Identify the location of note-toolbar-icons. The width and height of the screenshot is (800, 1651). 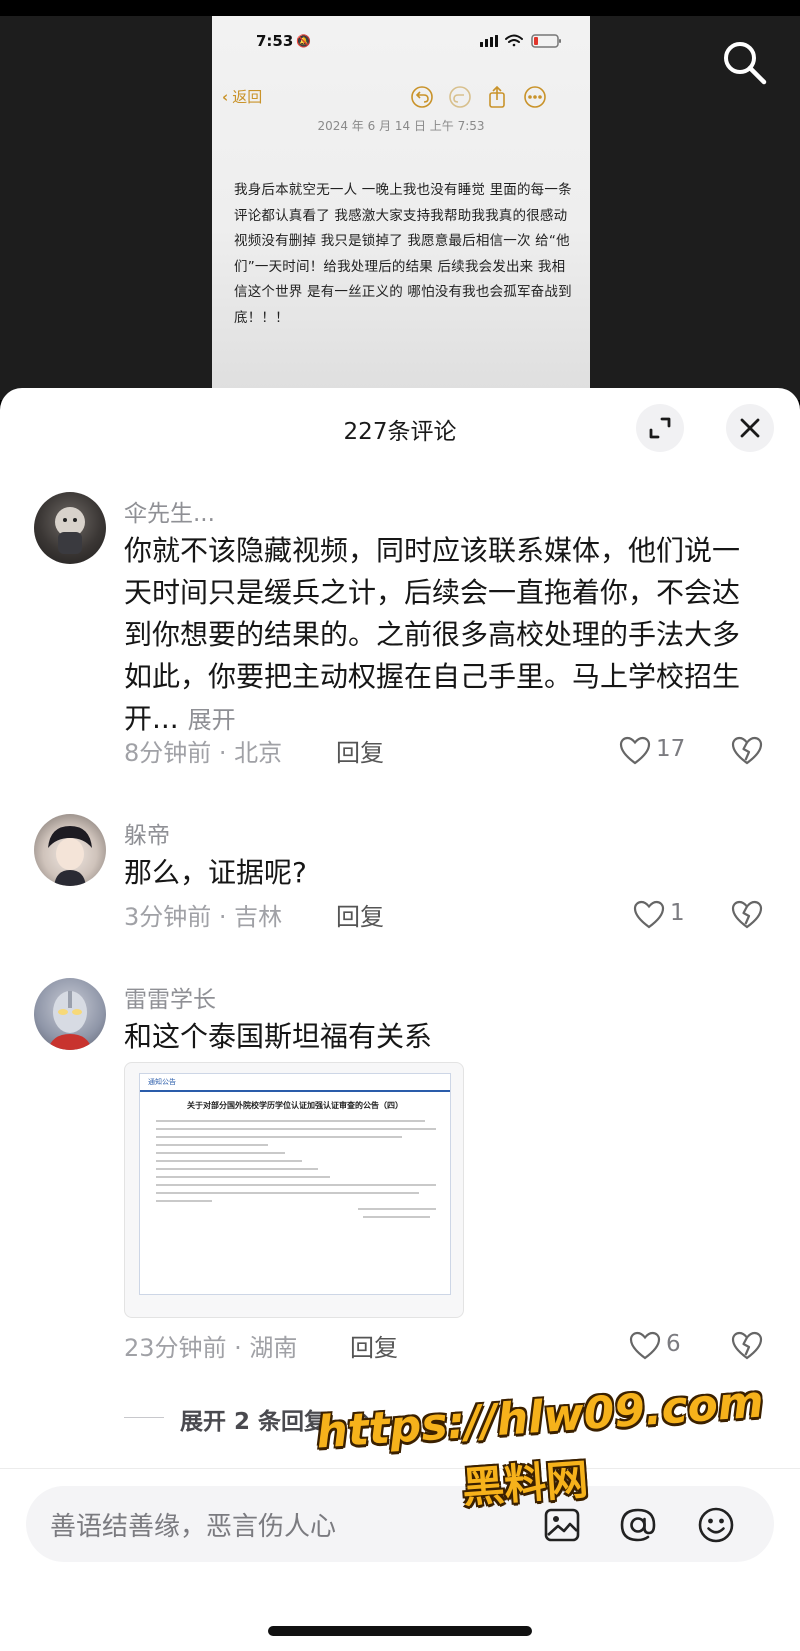
(478, 96).